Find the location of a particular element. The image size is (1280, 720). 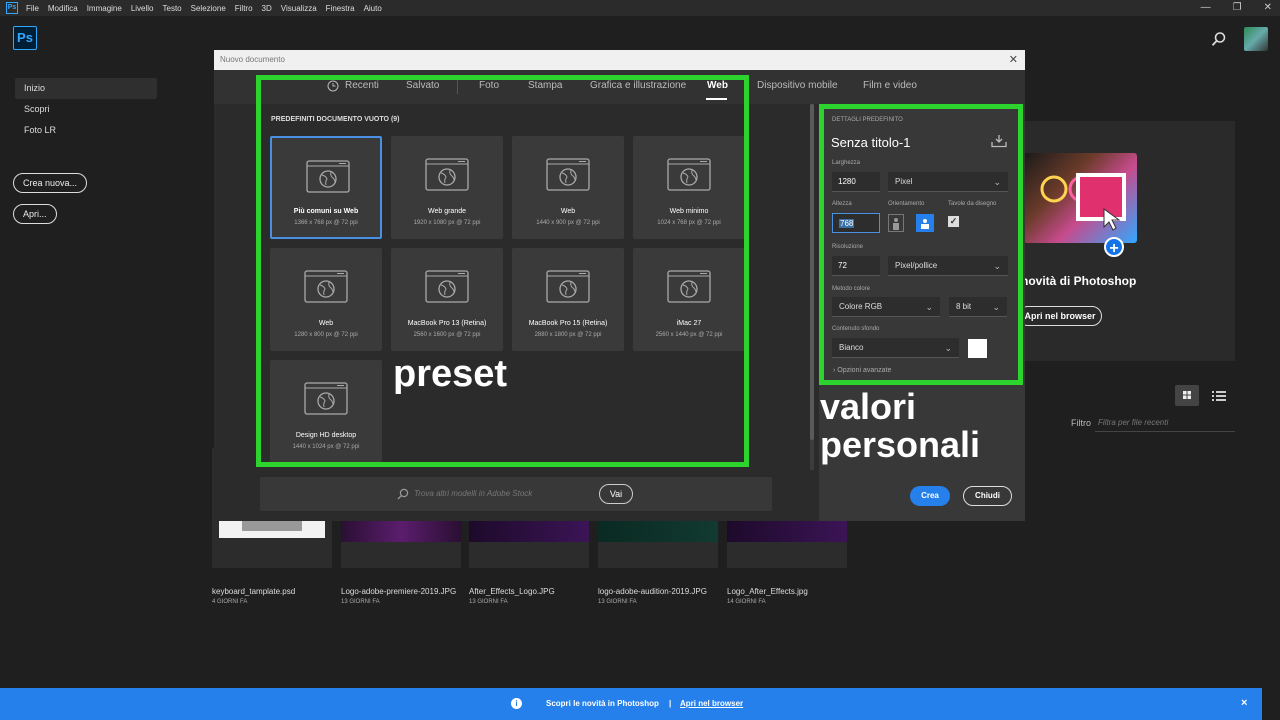

orientation-label: Orientamento is located at coordinates (906, 204).